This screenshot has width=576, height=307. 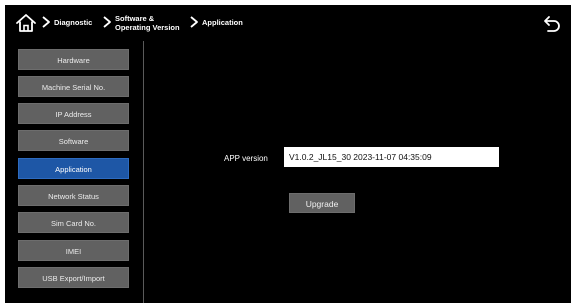 I want to click on app-version-label: APP version, so click(x=246, y=158).